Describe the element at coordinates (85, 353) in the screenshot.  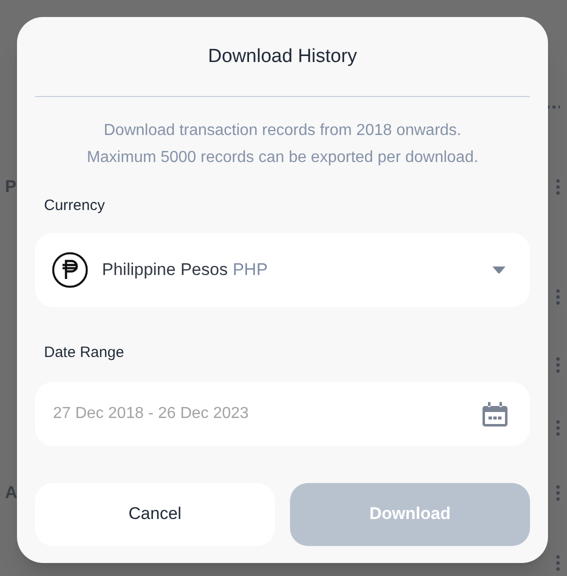
I see `field-label: Date Range` at that location.